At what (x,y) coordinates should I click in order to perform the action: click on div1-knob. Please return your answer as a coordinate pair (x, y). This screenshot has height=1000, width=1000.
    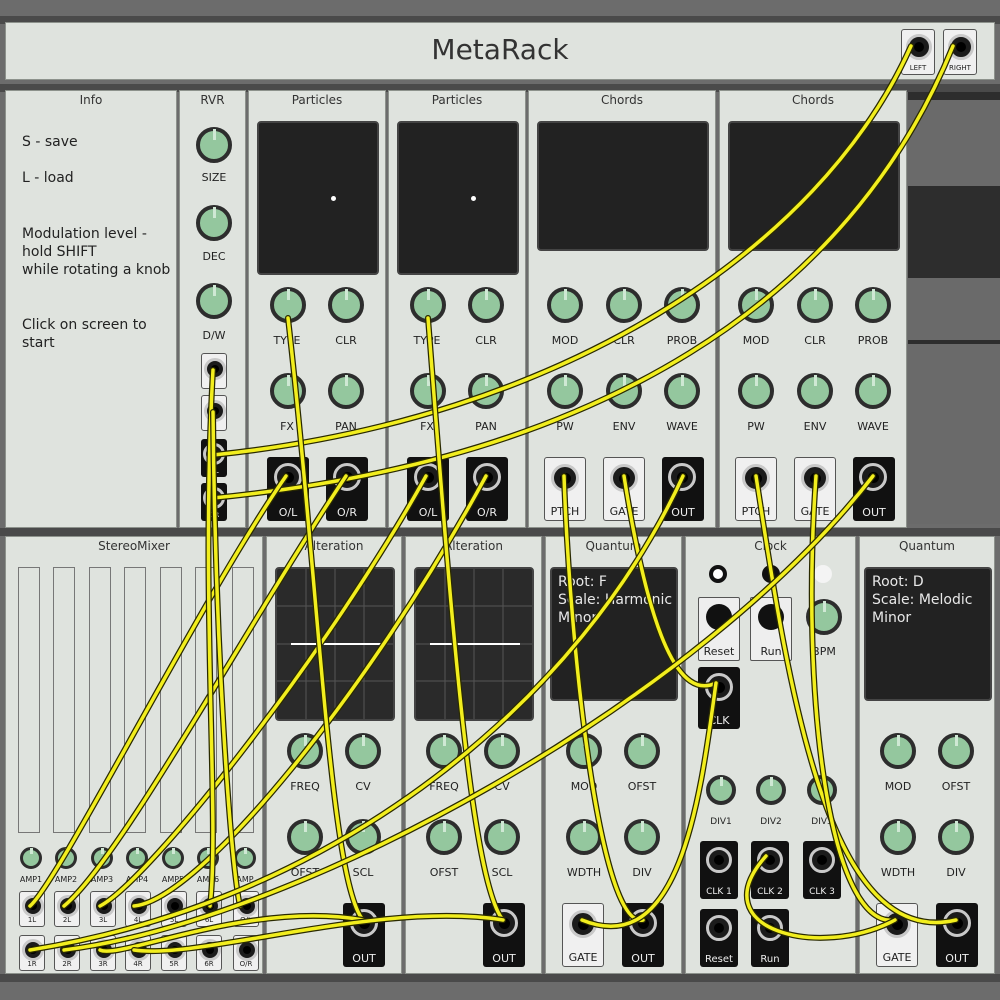
    Looking at the image, I should click on (721, 790).